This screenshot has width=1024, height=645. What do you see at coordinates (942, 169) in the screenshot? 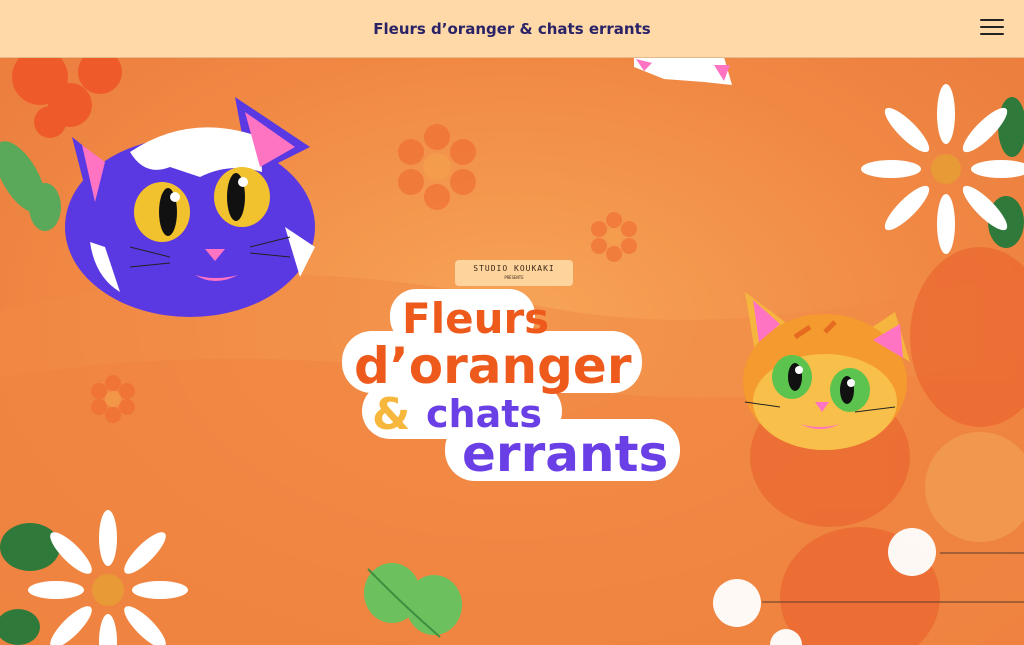
I see `daisy-decor` at bounding box center [942, 169].